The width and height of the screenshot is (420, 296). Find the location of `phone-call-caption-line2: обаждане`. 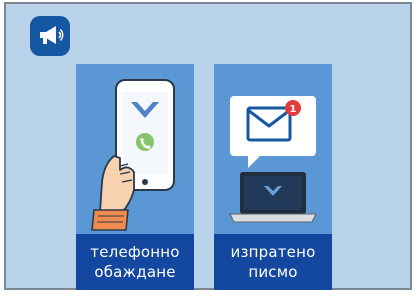

phone-call-caption-line2: обаждане is located at coordinates (135, 272).